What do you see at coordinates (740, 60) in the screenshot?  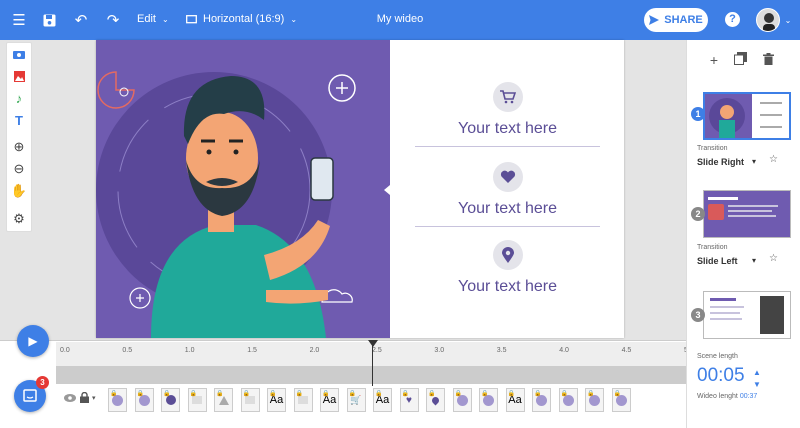 I see `duplicate-icon` at bounding box center [740, 60].